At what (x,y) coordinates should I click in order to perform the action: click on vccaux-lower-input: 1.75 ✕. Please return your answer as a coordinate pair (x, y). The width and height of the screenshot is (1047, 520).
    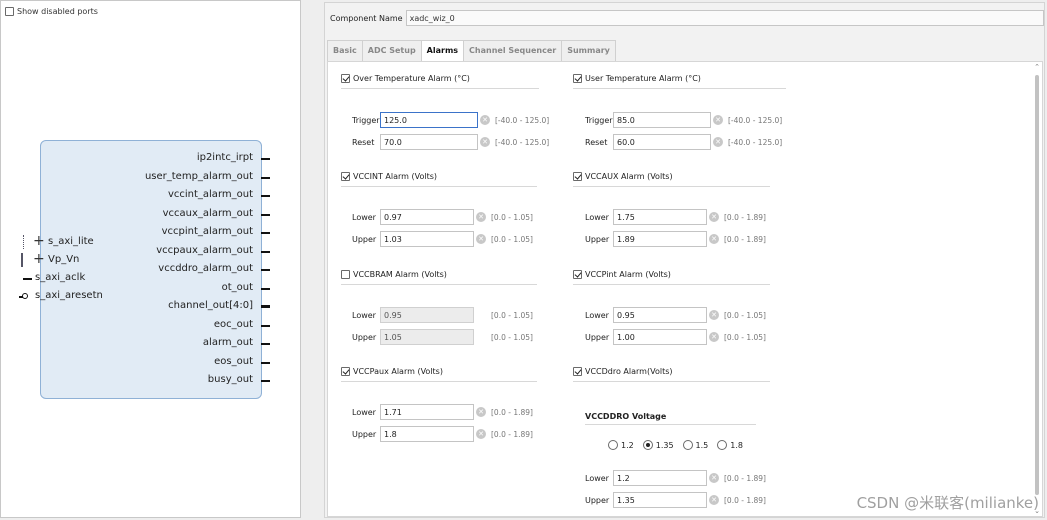
    Looking at the image, I should click on (666, 217).